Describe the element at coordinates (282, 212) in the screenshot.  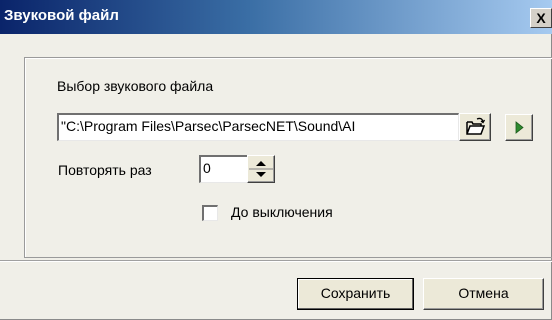
I see `until-off-label: До выключения` at that location.